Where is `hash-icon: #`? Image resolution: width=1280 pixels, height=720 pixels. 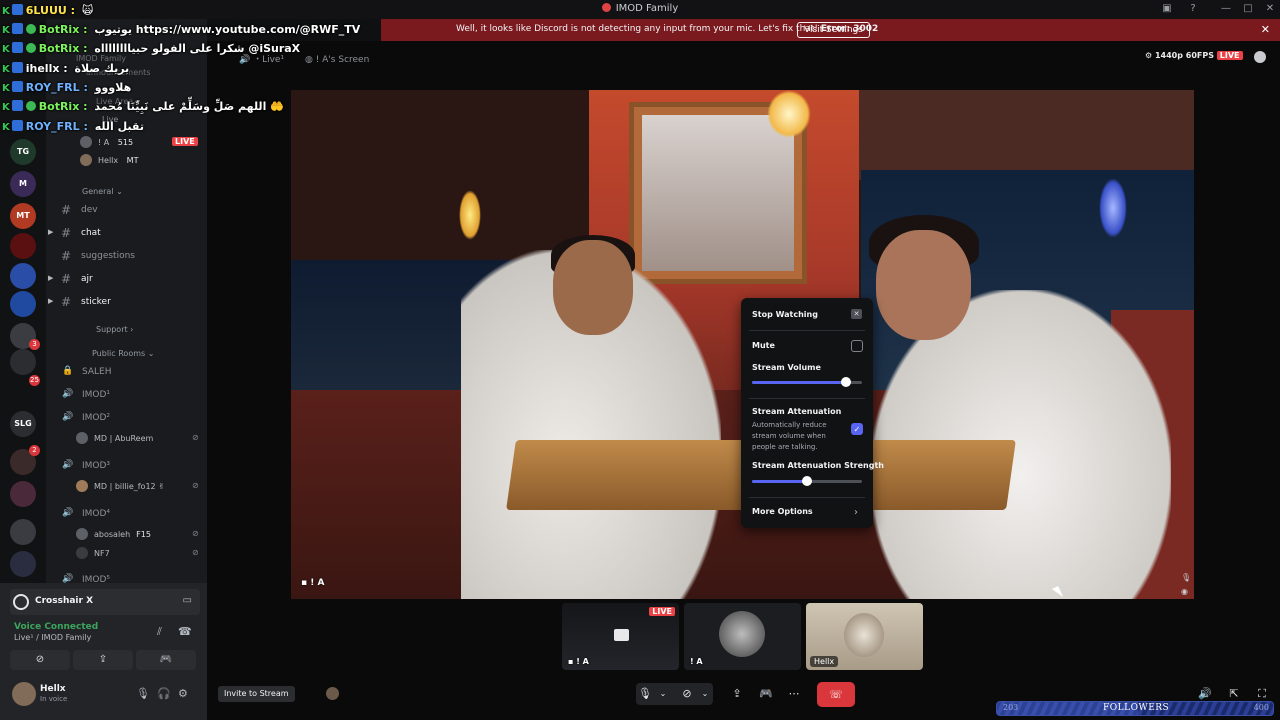
hash-icon: # is located at coordinates (66, 302).